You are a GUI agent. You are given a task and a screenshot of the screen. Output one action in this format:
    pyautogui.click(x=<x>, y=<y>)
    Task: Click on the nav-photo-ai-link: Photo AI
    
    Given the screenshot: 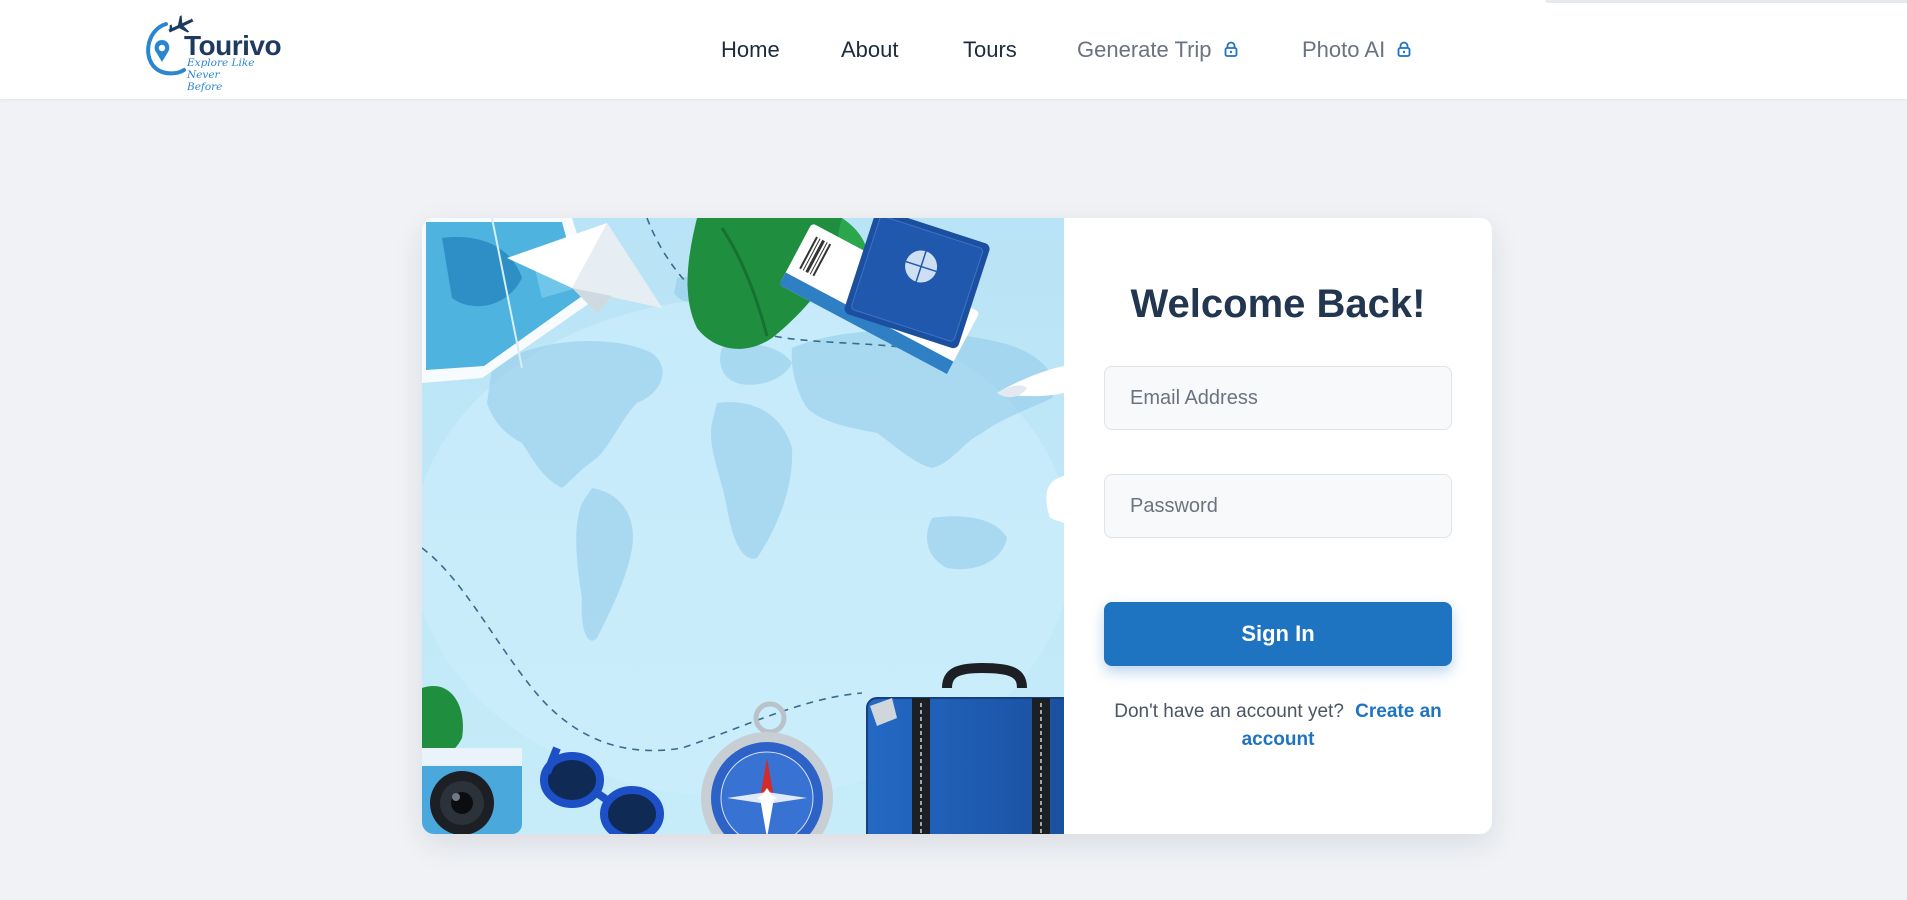 What is the action you would take?
    pyautogui.click(x=1356, y=50)
    